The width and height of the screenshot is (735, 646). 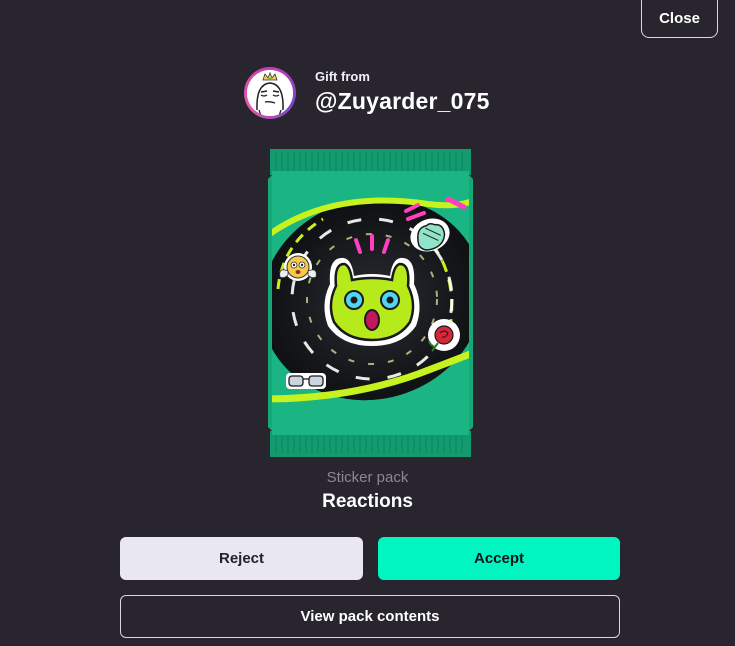 I want to click on sticker-pack-image, so click(x=370, y=303).